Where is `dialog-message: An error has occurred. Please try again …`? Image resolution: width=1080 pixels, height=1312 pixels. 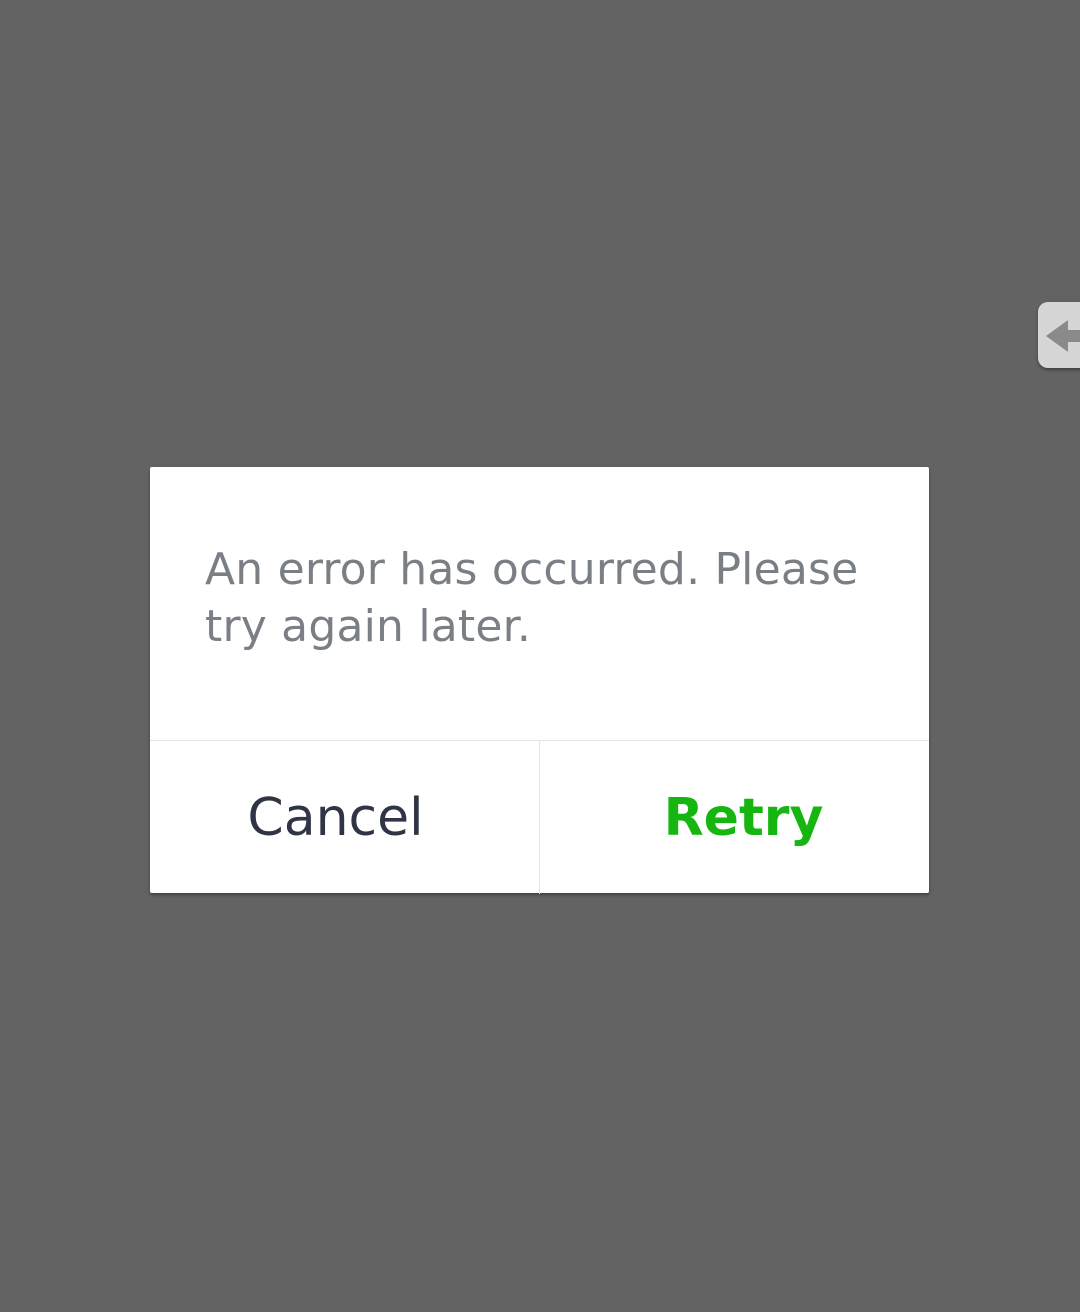
dialog-message: An error has occurred. Please try again … is located at coordinates (532, 598).